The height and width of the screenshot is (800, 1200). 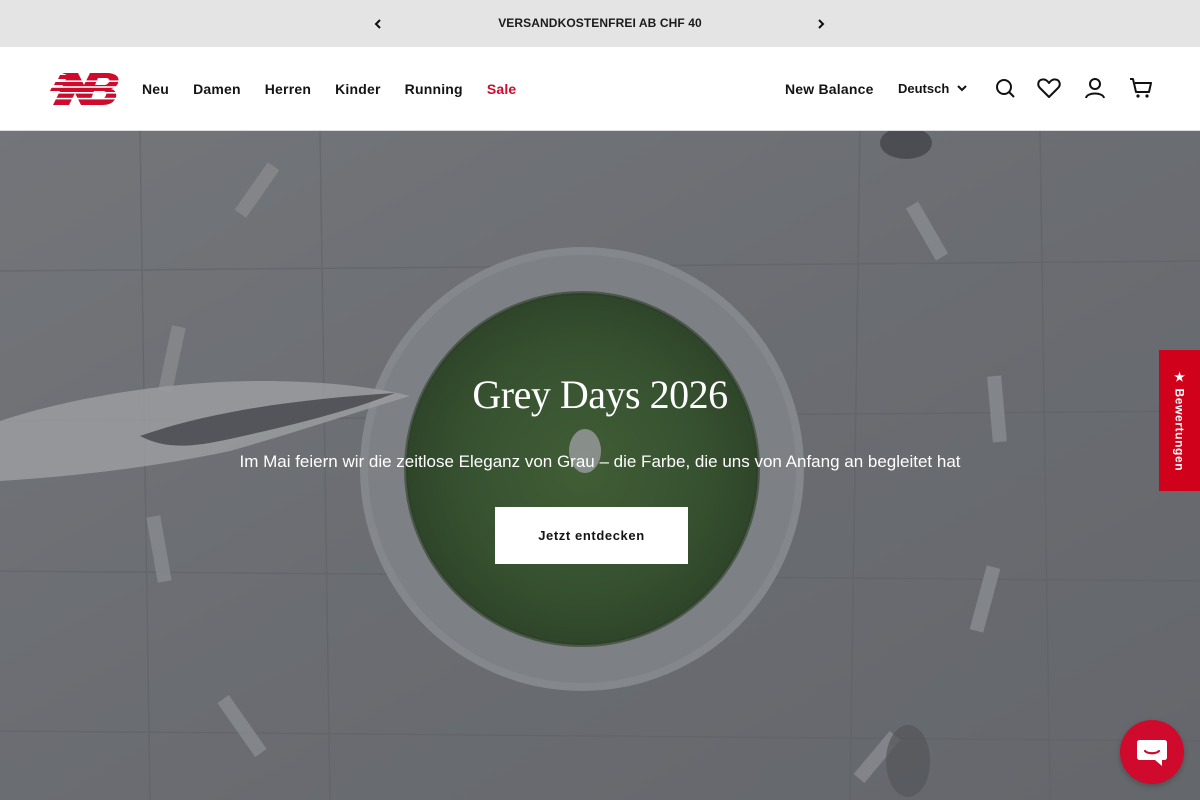 I want to click on announcement-text: VERSANDKOSTENFREI AB CHF 40, so click(x=600, y=23).